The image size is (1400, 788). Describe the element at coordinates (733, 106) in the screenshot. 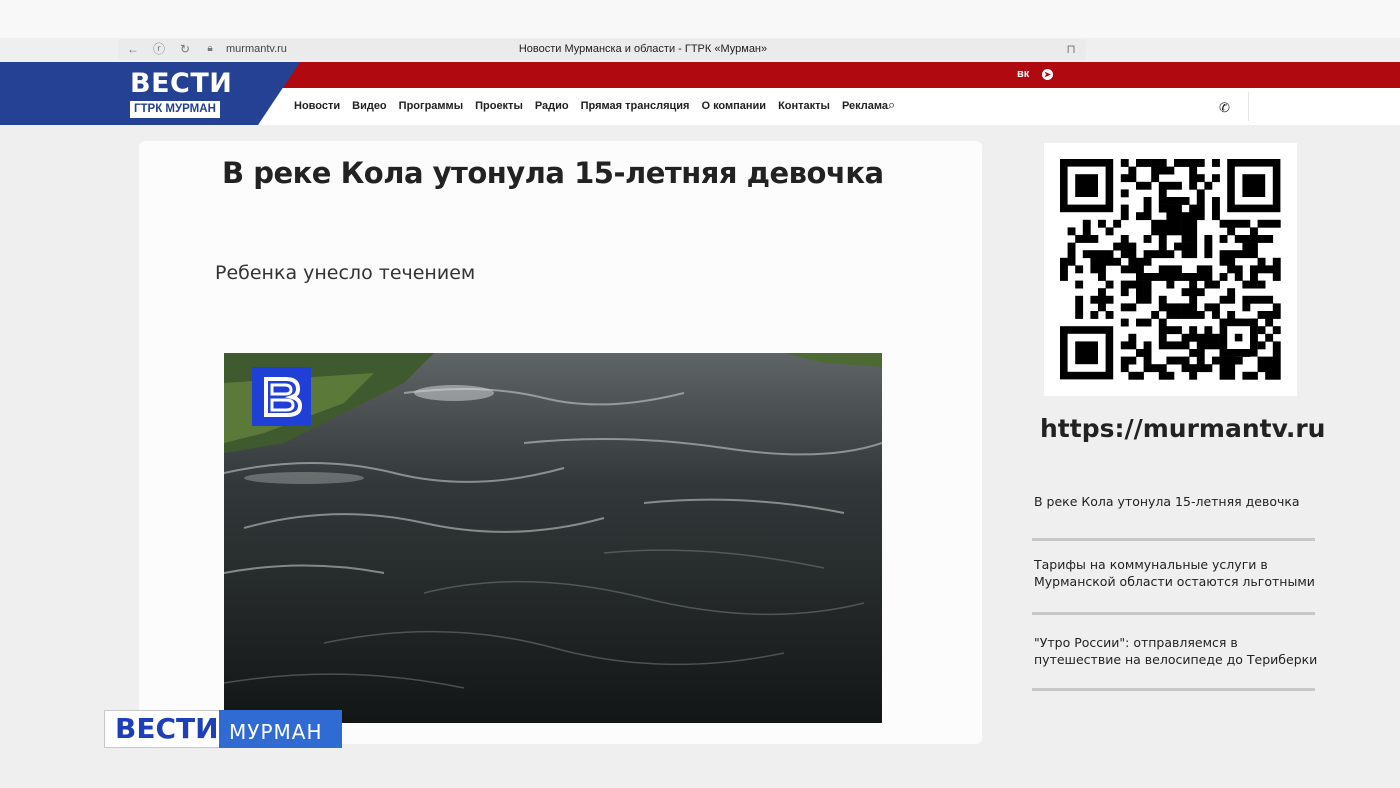

I see `nav-item-about: О компании` at that location.